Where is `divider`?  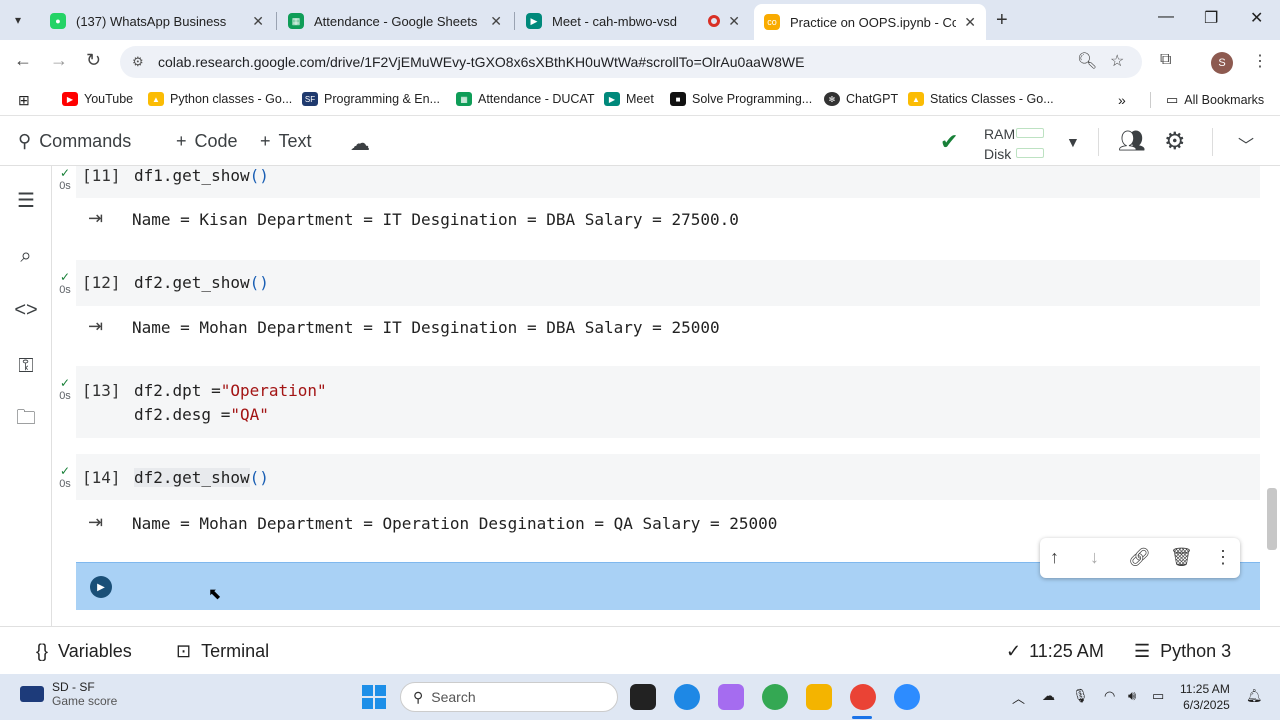
divider is located at coordinates (1150, 100).